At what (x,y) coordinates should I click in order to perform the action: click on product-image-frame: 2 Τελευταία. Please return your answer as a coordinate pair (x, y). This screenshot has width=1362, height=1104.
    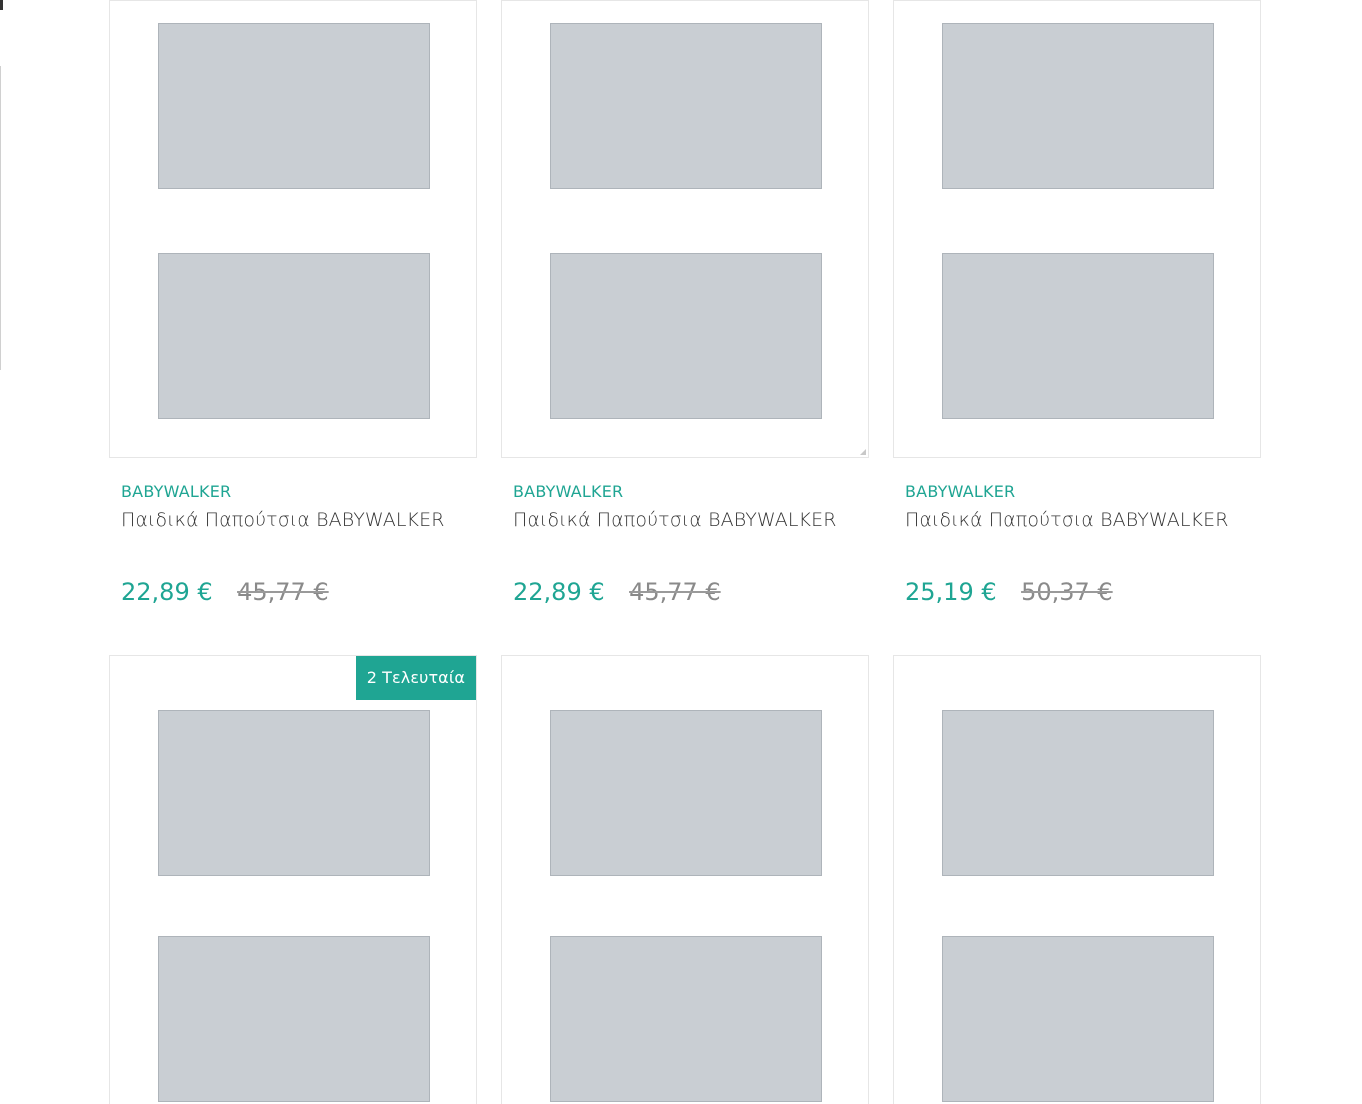
    Looking at the image, I should click on (293, 879).